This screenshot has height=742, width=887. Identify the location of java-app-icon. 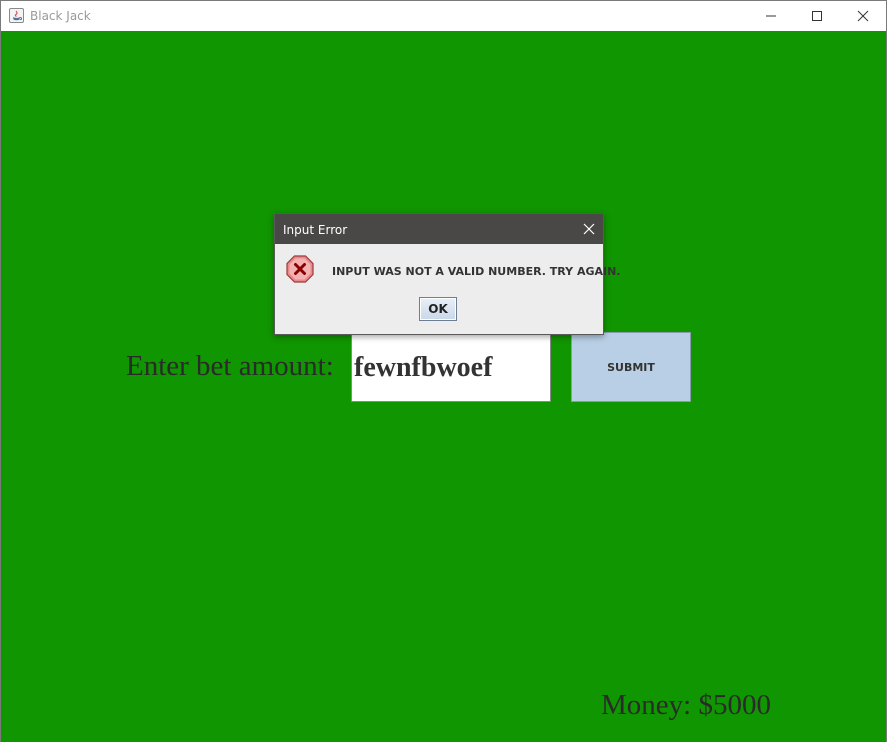
(16, 15).